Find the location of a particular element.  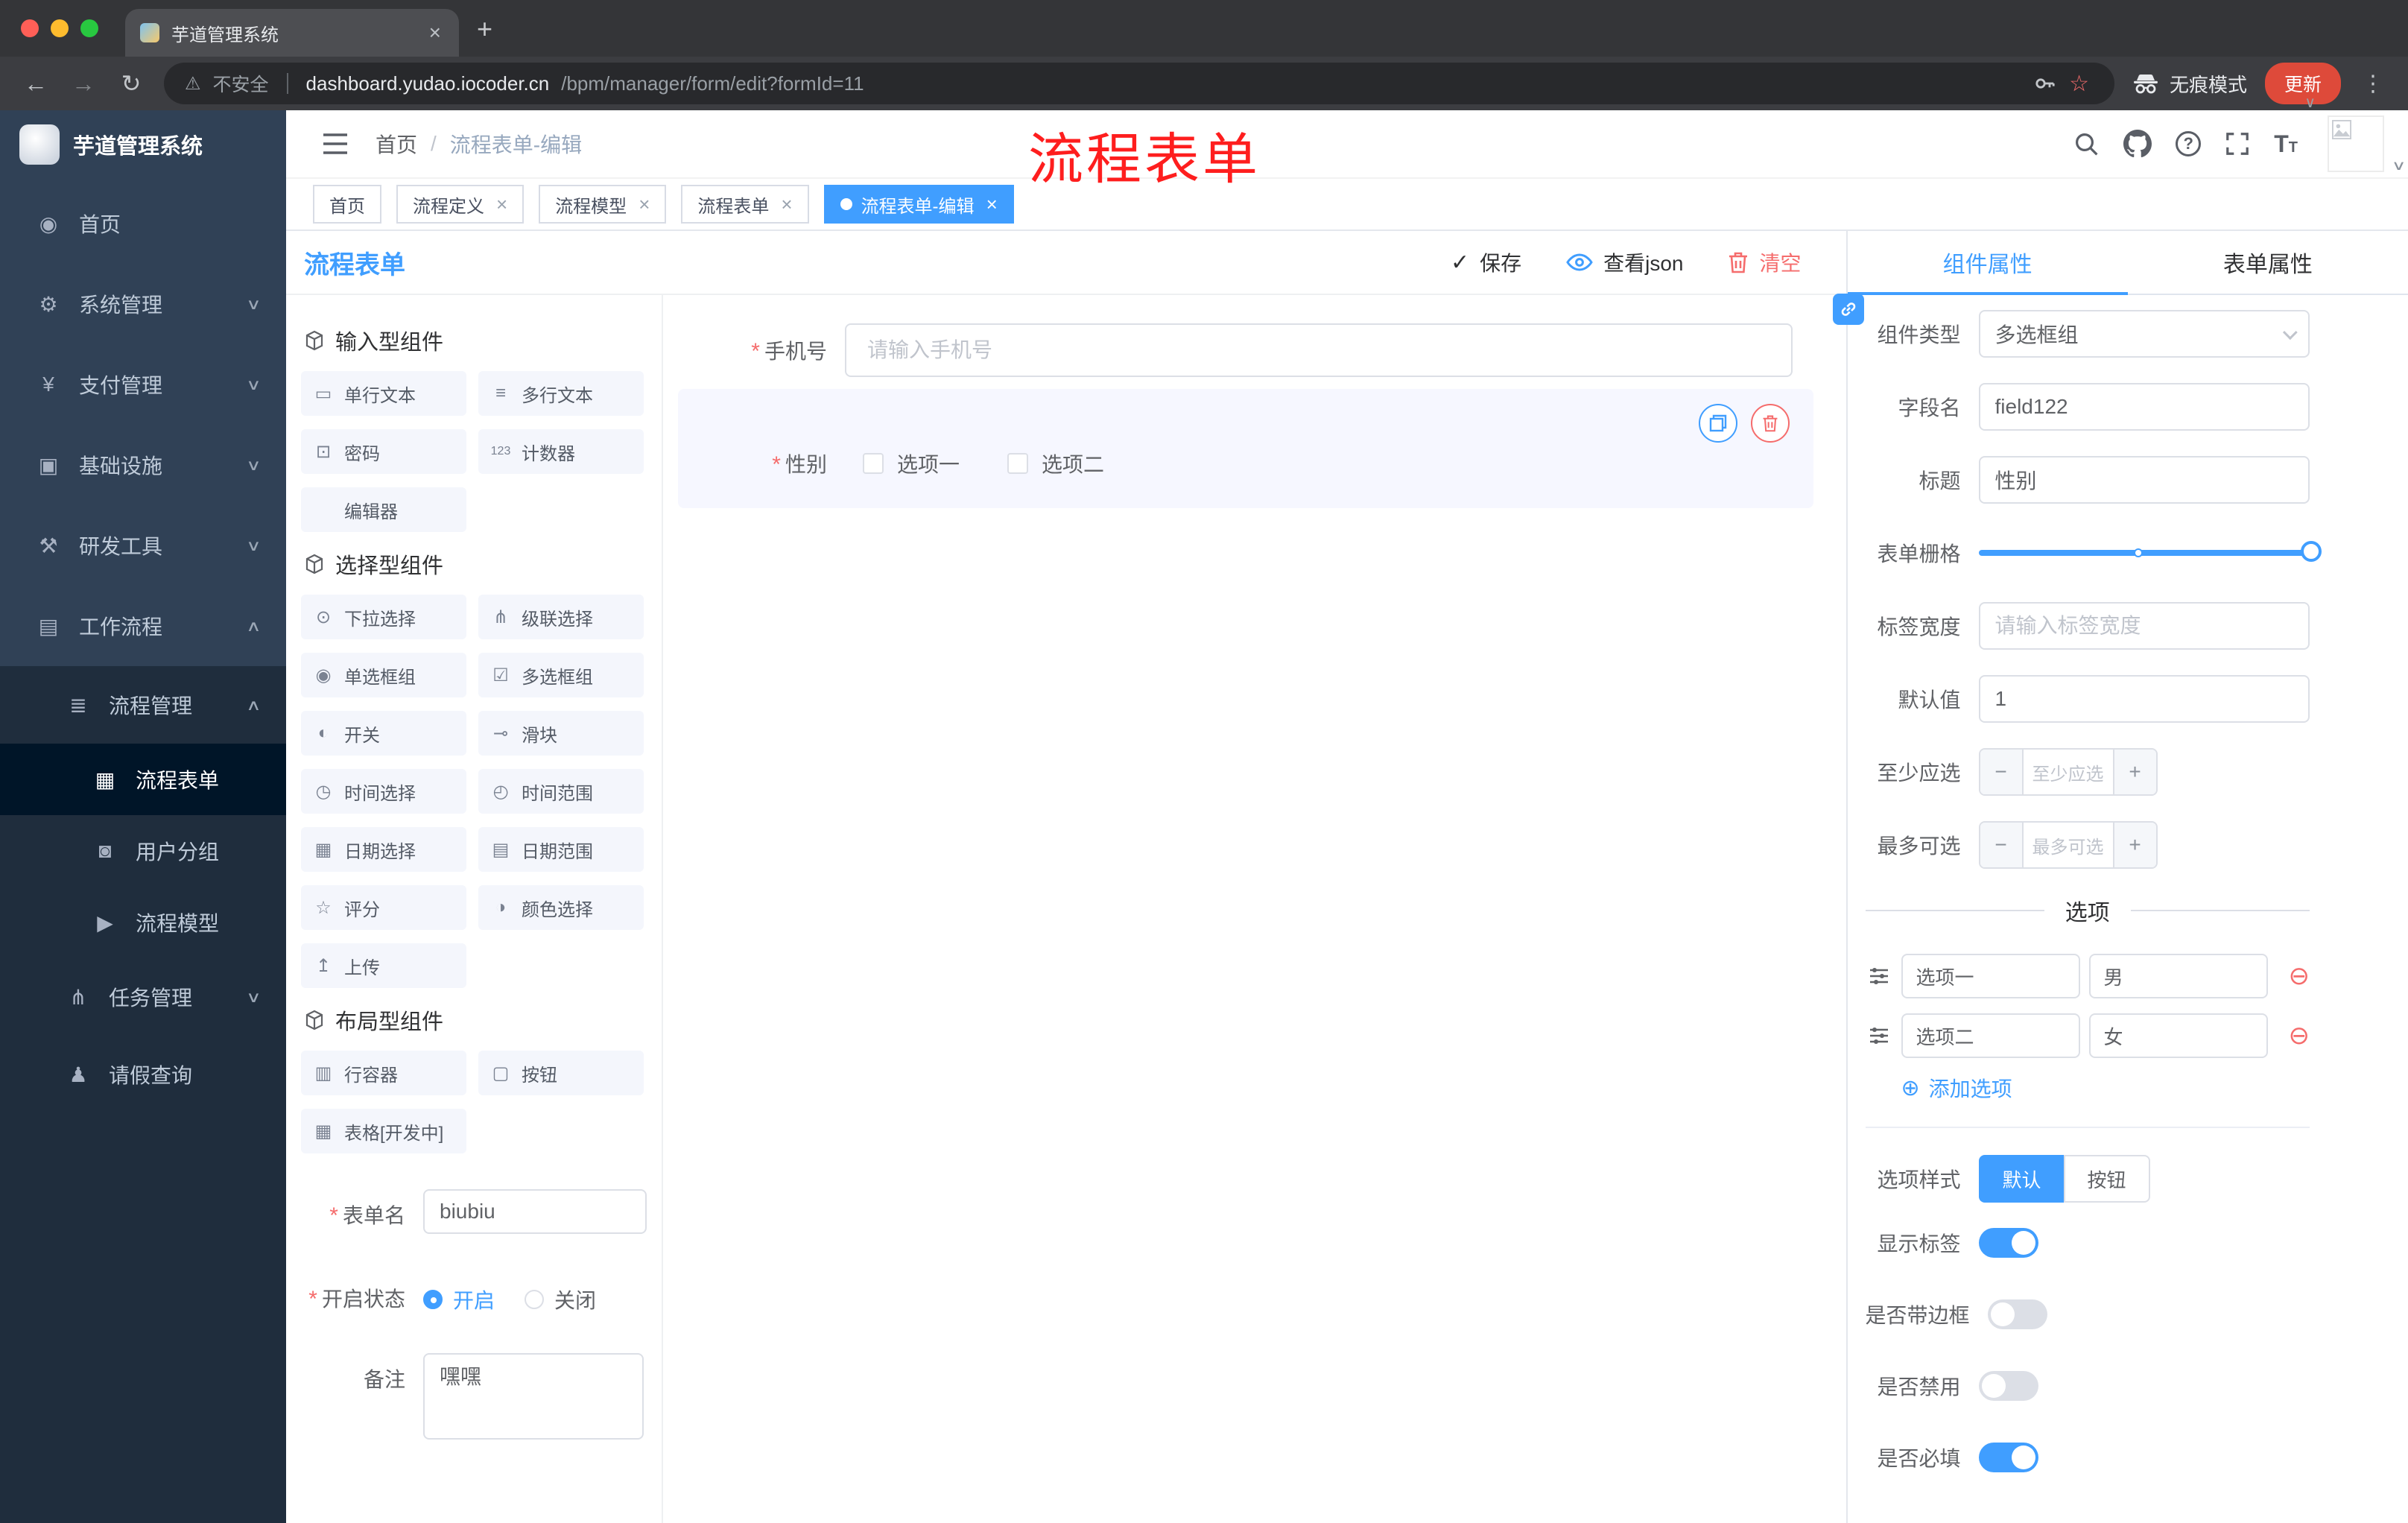

fullscreen-icon is located at coordinates (2237, 143).